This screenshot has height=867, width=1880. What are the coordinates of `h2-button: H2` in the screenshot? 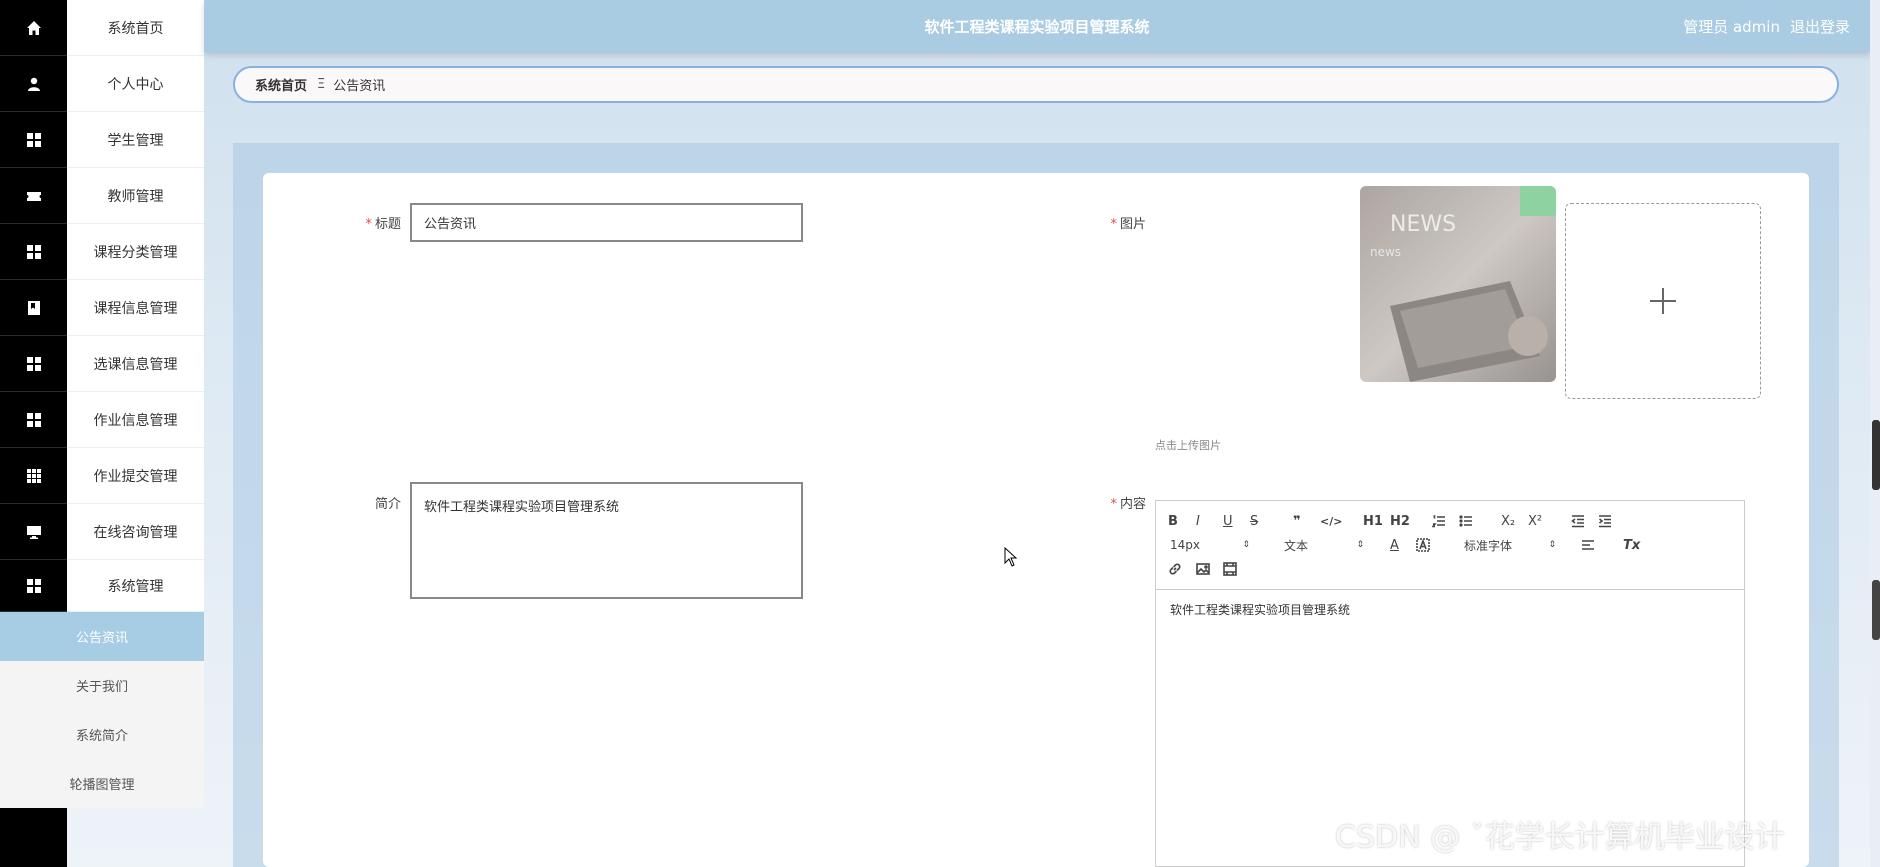 It's located at (1400, 521).